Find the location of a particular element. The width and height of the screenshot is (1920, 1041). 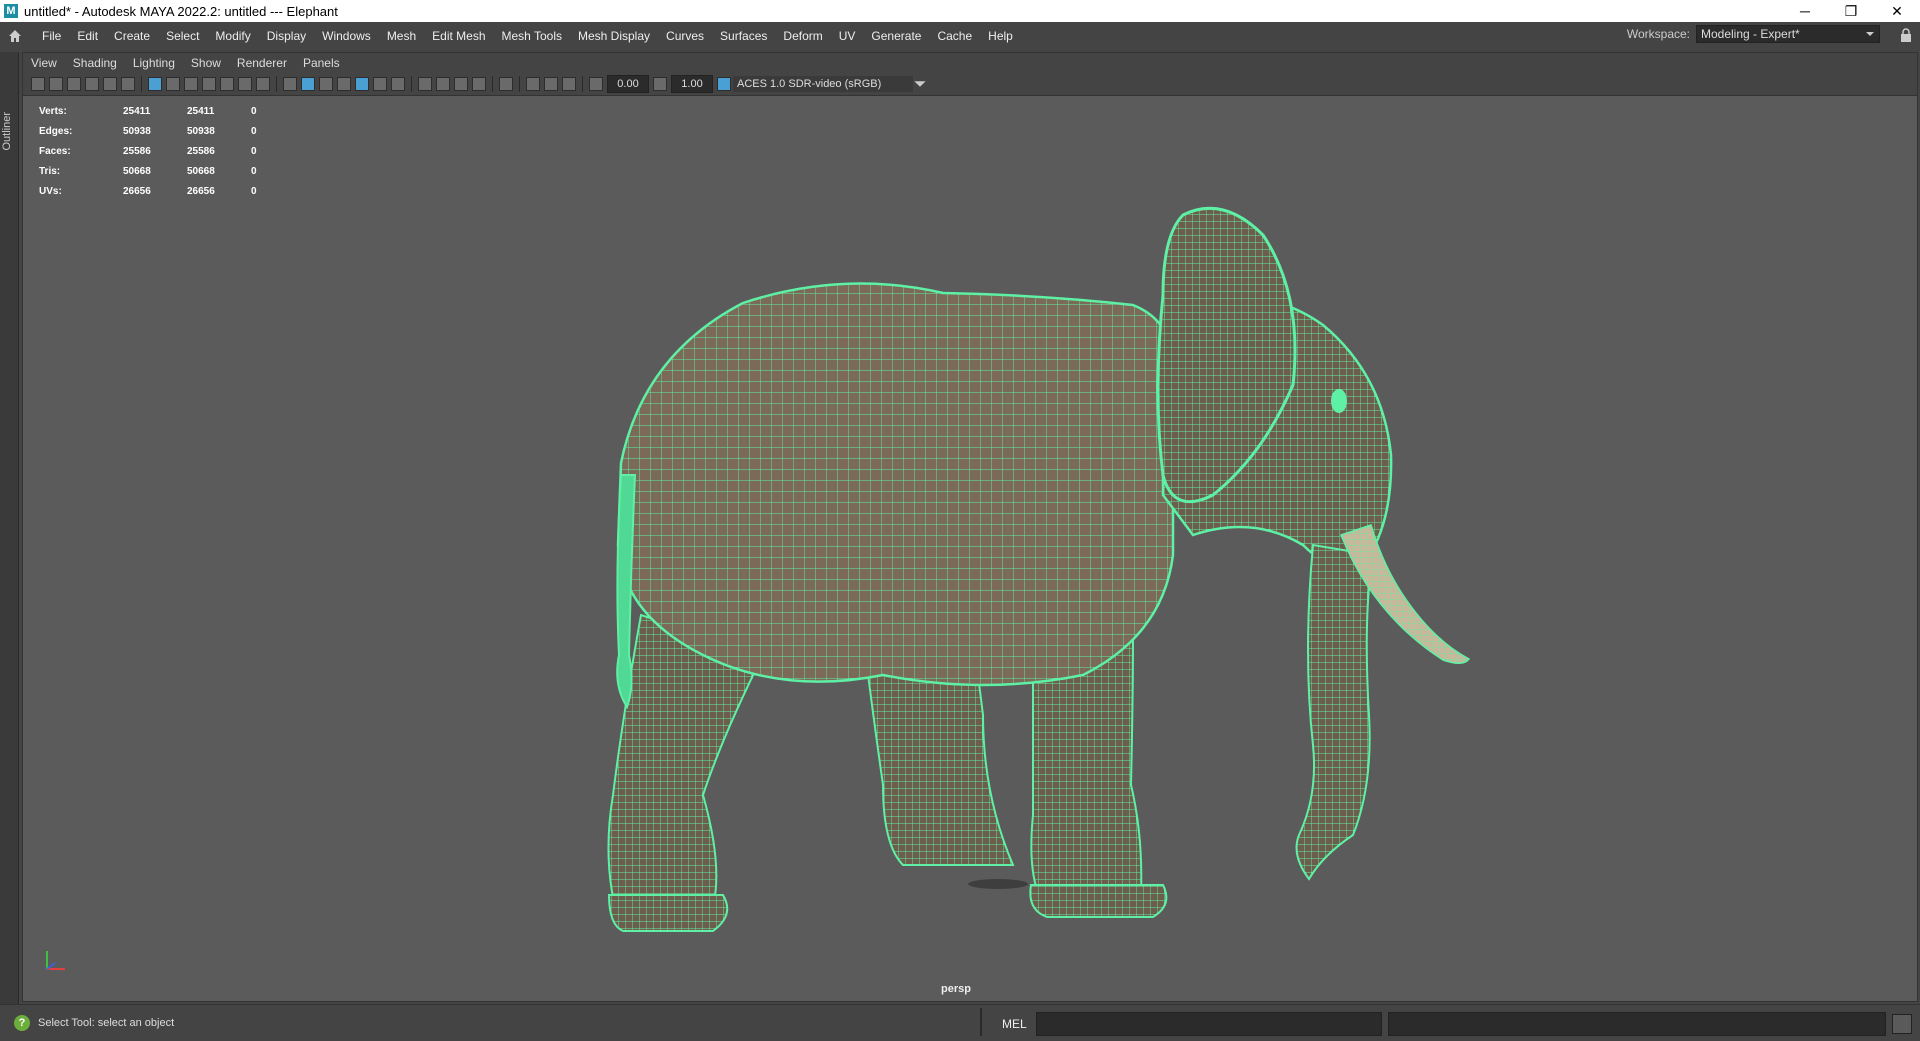

menu-edit: Edit is located at coordinates (87, 36).